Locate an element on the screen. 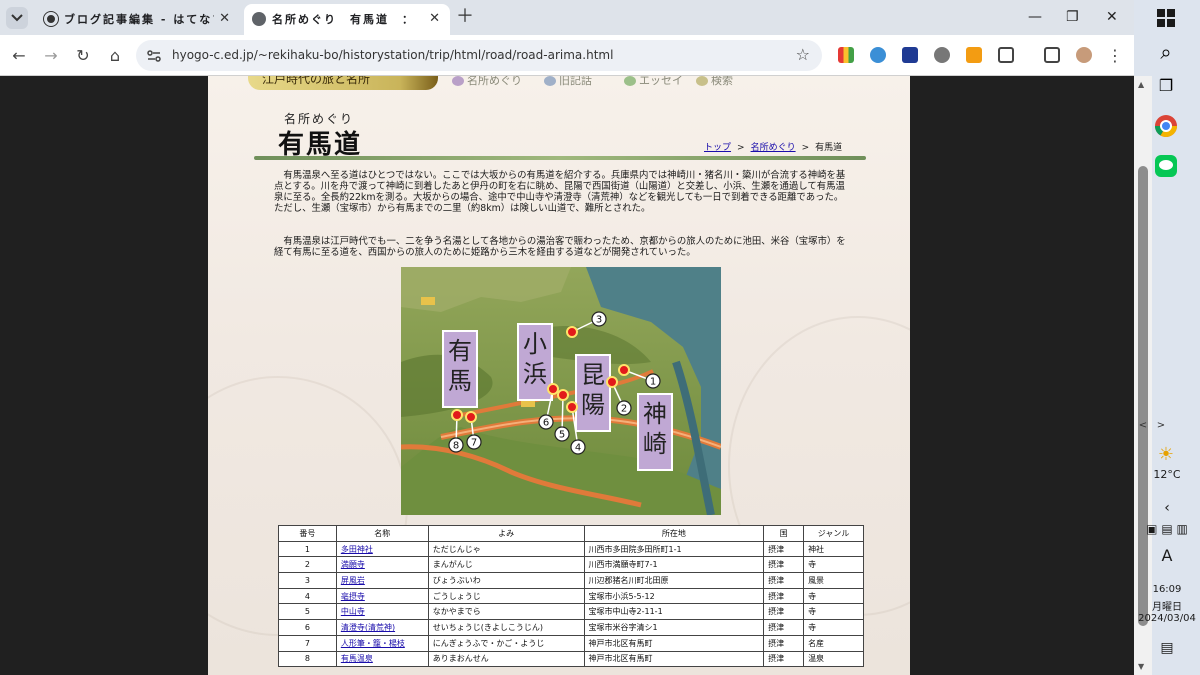  minimize-icon: — is located at coordinates (1035, 17).